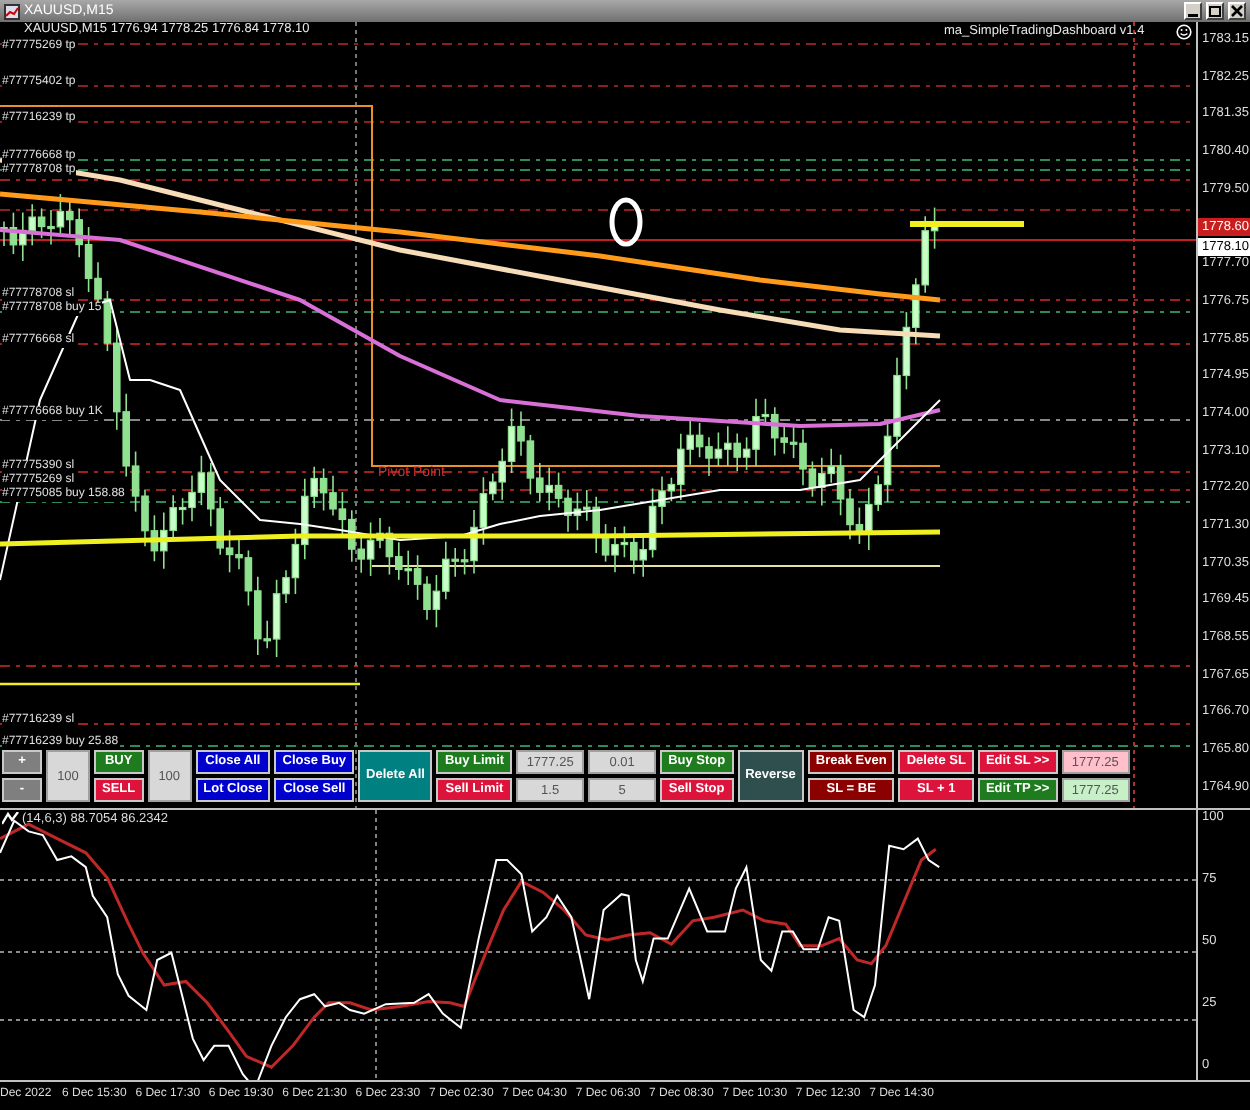  What do you see at coordinates (1193, 11) in the screenshot?
I see `minimize-button` at bounding box center [1193, 11].